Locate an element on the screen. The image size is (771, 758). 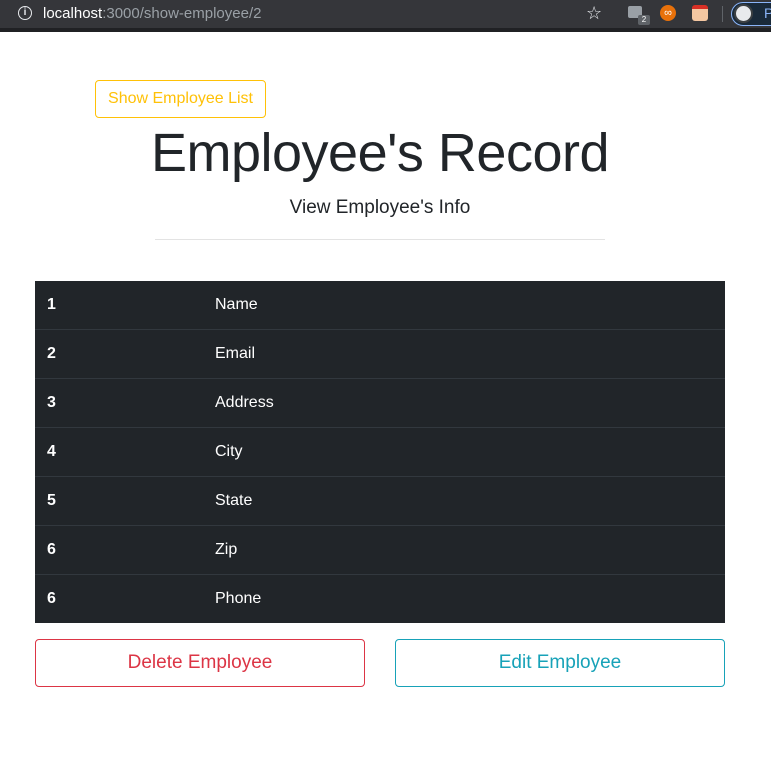
table-row: 1 Name is located at coordinates (380, 305).